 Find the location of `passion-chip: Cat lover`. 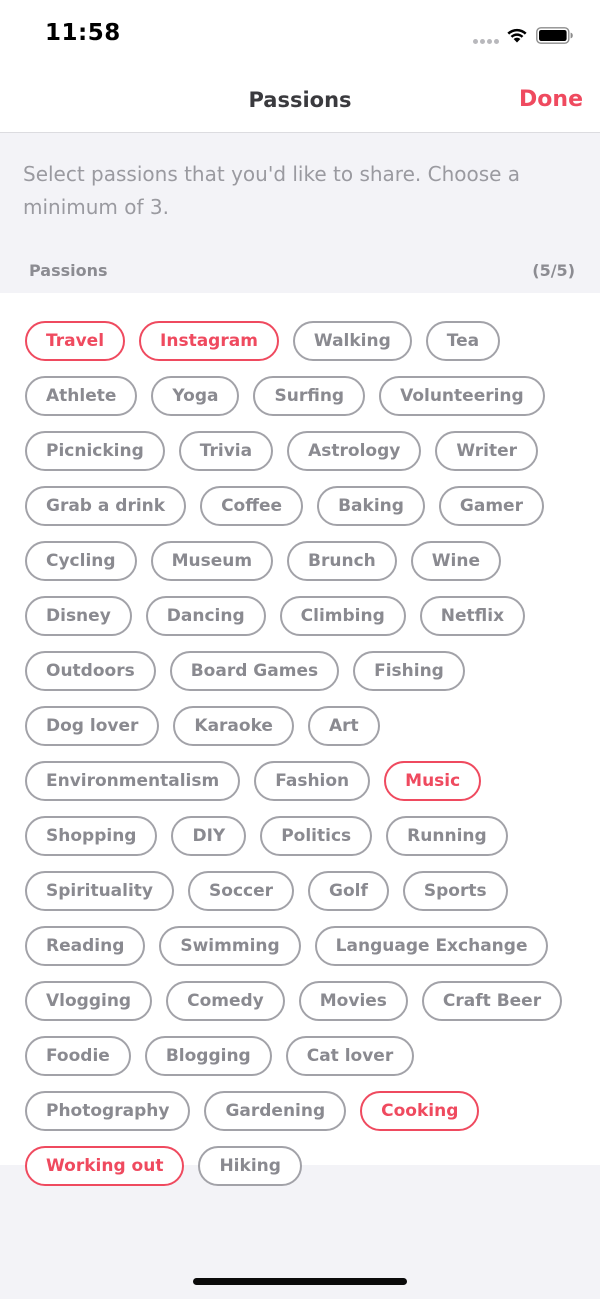

passion-chip: Cat lover is located at coordinates (350, 1056).